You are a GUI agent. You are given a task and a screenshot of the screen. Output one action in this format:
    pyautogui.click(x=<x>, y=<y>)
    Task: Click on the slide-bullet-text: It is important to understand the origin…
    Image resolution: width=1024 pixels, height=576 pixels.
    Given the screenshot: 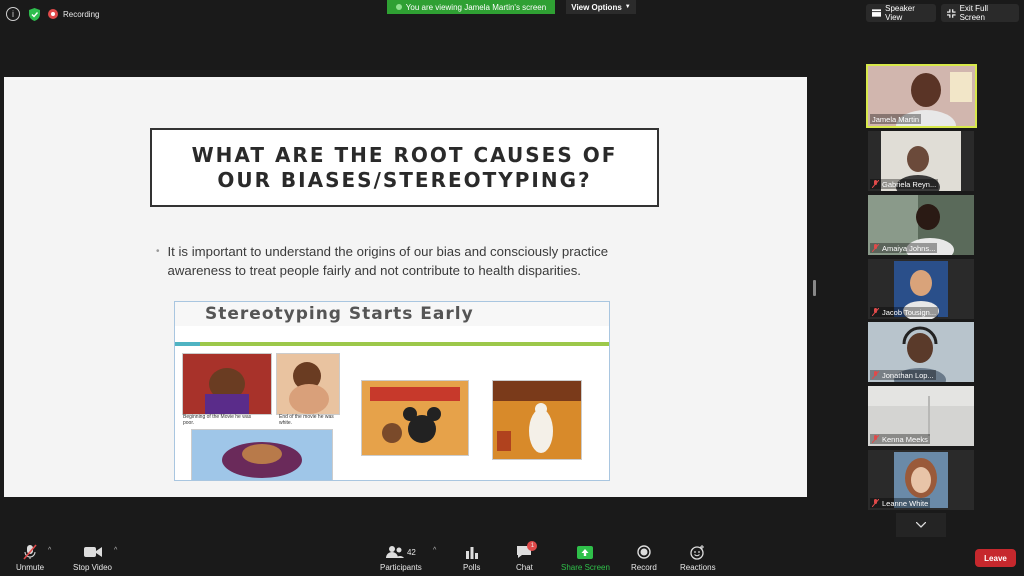 What is the action you would take?
    pyautogui.click(x=388, y=261)
    